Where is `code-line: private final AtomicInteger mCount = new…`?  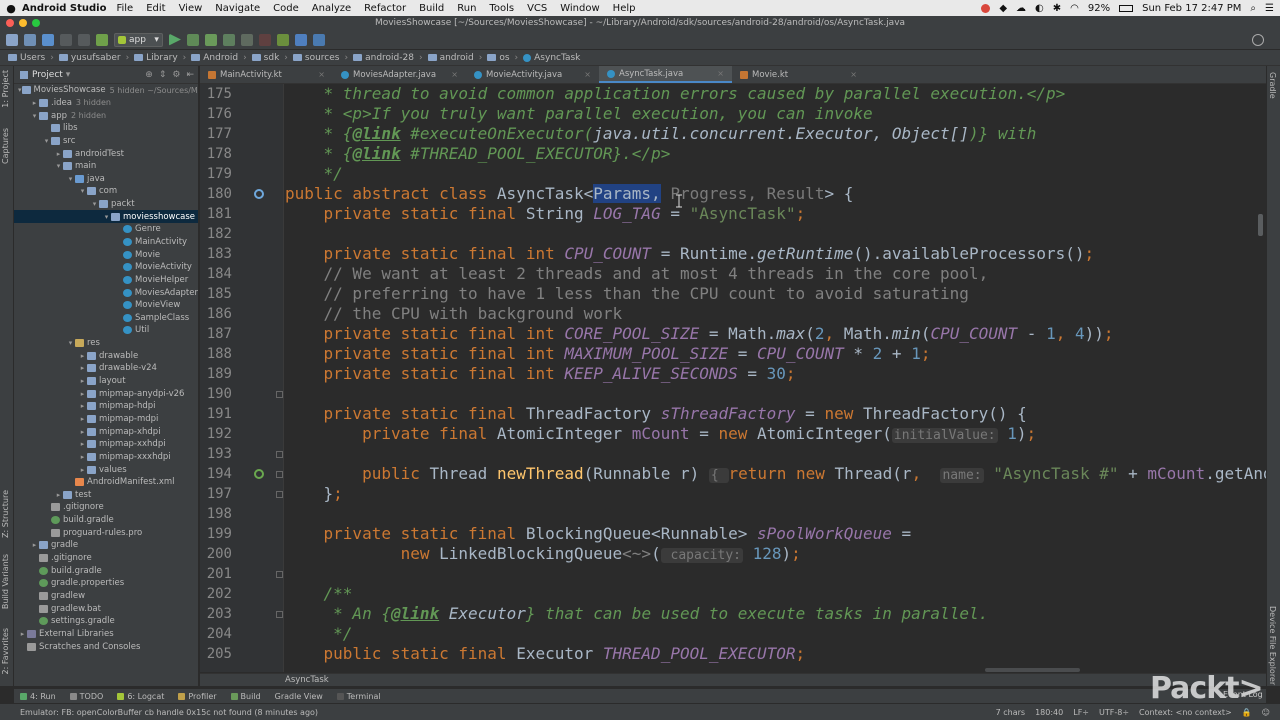
code-line: private final AtomicInteger mCount = new… is located at coordinates (660, 435).